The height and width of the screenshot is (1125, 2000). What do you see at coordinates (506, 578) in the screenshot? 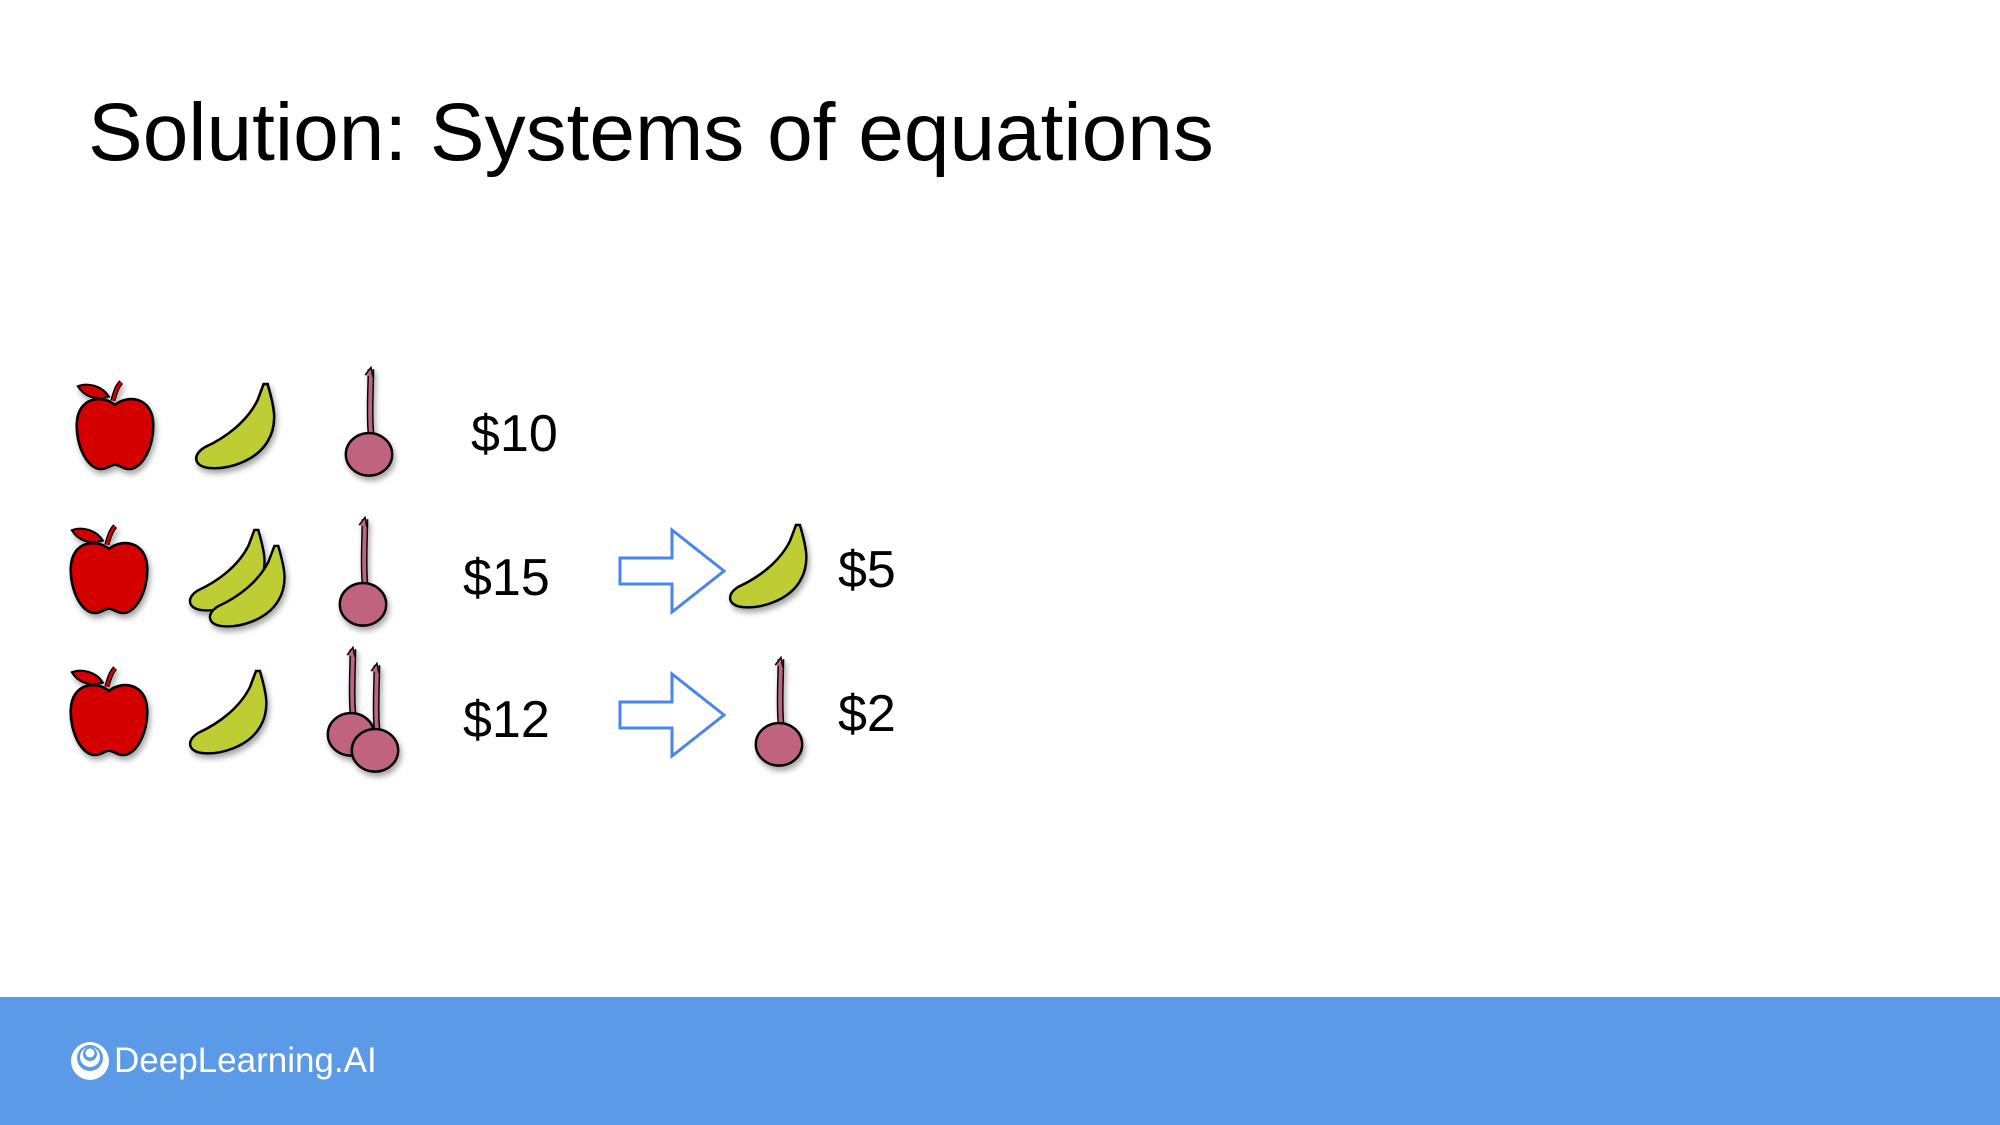
I see `row-price: $15` at bounding box center [506, 578].